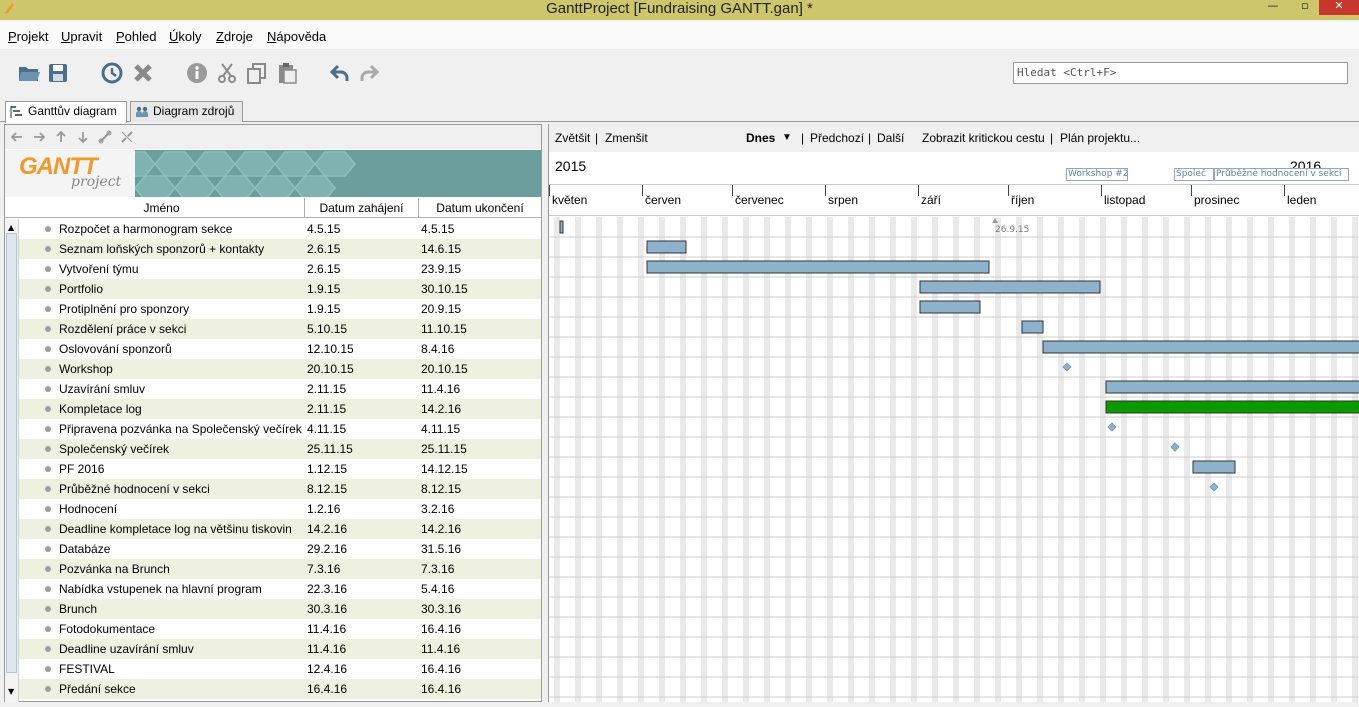  Describe the element at coordinates (362, 208) in the screenshot. I see `column-header-start: Datum zahájení` at that location.